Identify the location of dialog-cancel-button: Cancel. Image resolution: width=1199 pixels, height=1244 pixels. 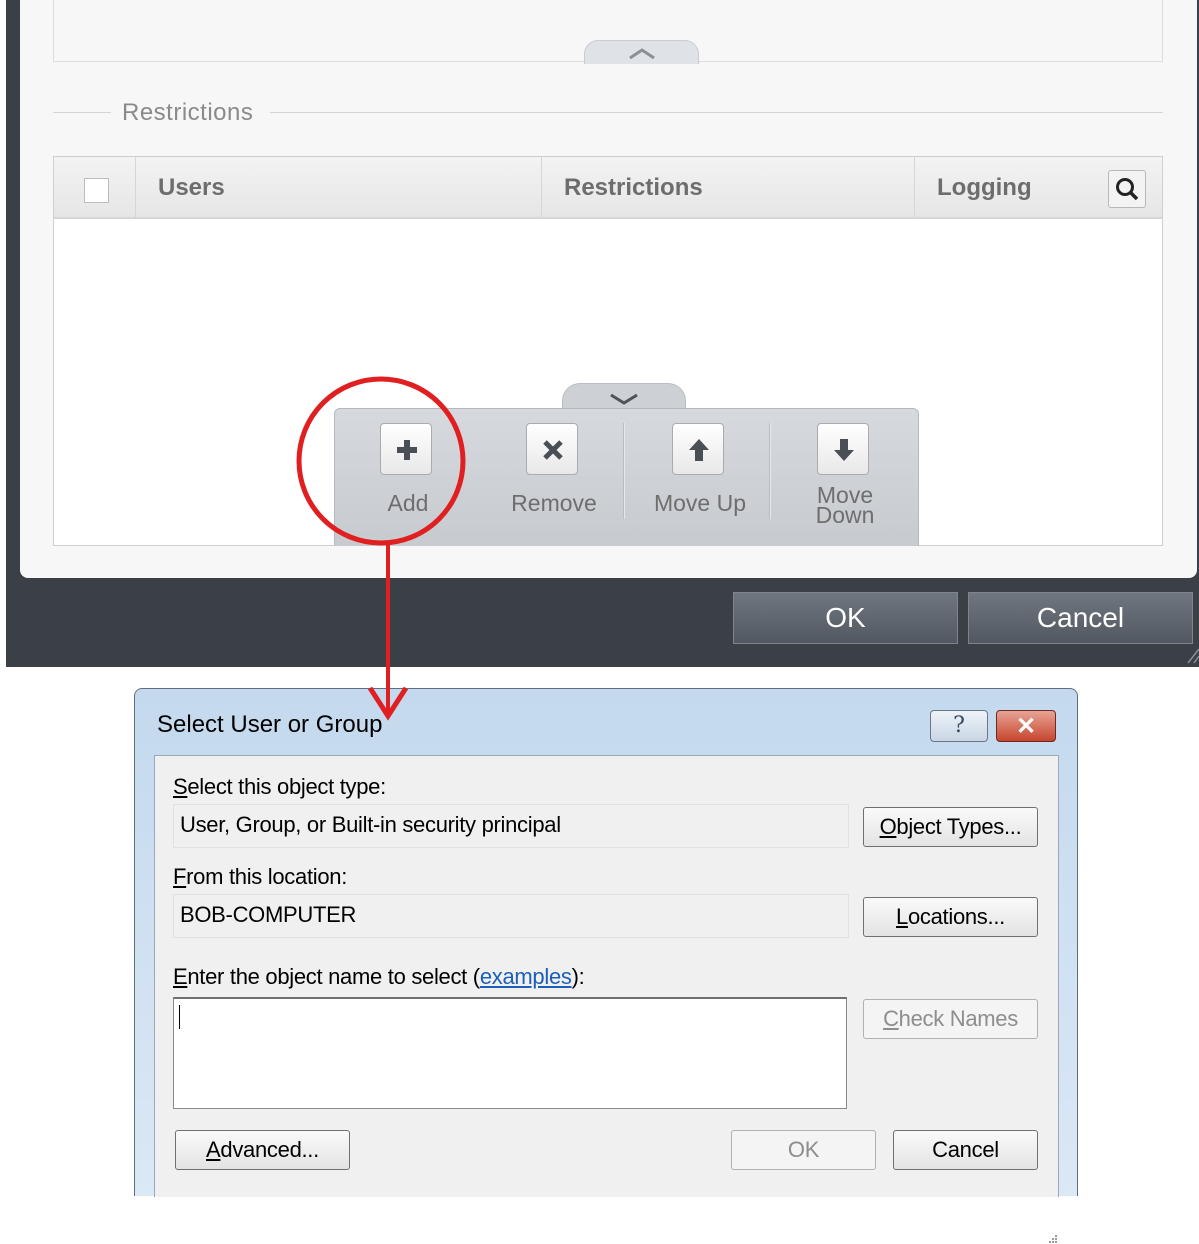
(965, 1150).